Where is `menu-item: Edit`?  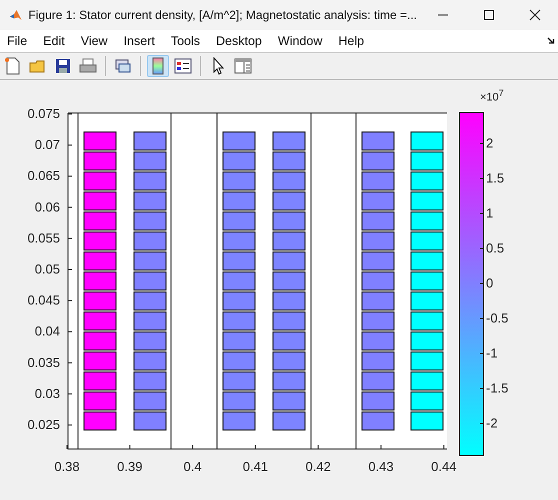
menu-item: Edit is located at coordinates (54, 41).